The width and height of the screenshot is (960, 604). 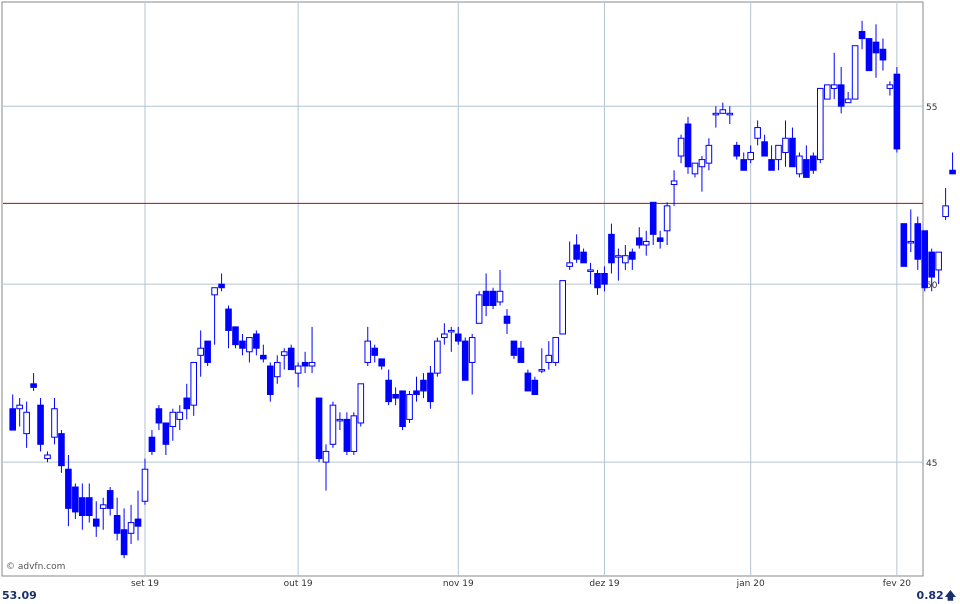 What do you see at coordinates (145, 584) in the screenshot?
I see `x-tick-label: set 19` at bounding box center [145, 584].